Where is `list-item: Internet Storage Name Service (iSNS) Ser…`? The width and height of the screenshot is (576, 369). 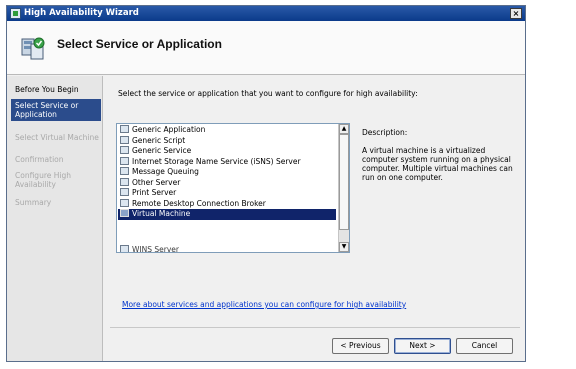 list-item: Internet Storage Name Service (iSNS) Ser… is located at coordinates (227, 162).